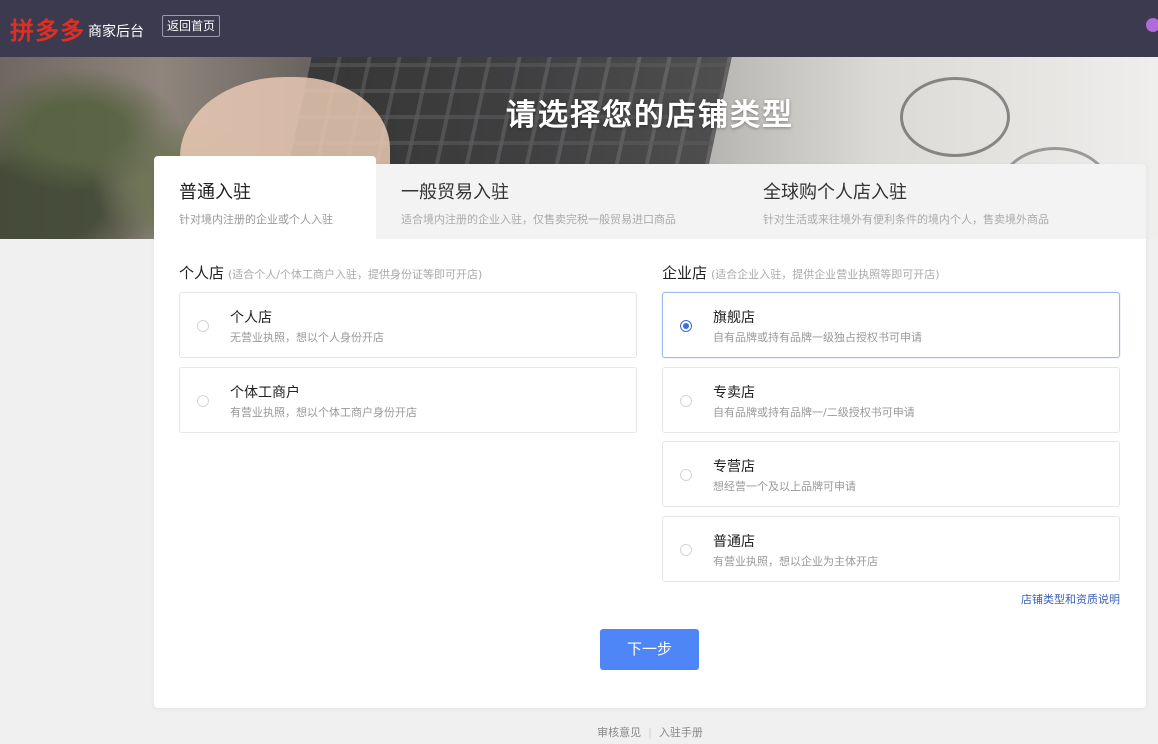  What do you see at coordinates (1070, 599) in the screenshot?
I see `store-type-info-link: 店铺类型和资质说明` at bounding box center [1070, 599].